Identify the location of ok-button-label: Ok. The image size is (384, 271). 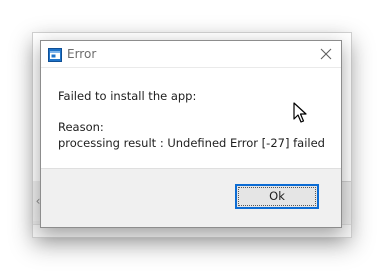
(277, 196).